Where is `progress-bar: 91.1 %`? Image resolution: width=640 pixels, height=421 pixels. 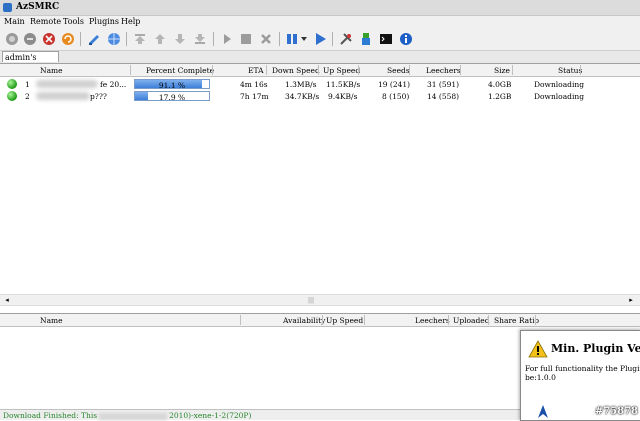
progress-bar: 91.1 % is located at coordinates (172, 84).